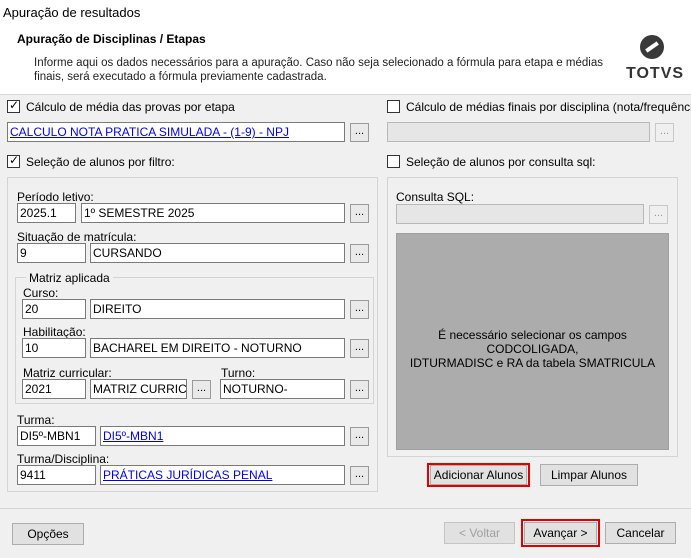 This screenshot has width=691, height=558. I want to click on turma-disciplina-code-field: 9411, so click(56, 475).